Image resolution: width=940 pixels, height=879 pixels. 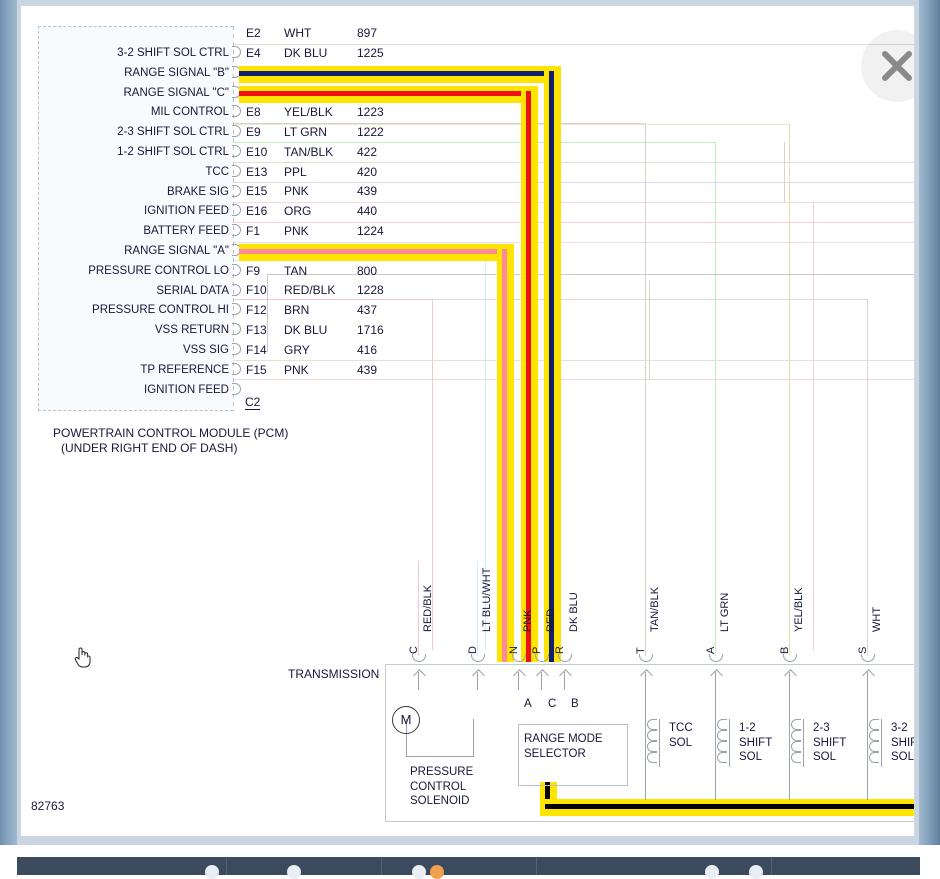 What do you see at coordinates (563, 746) in the screenshot?
I see `range-mode-selector-label: RANGE MODE SELECTOR` at bounding box center [563, 746].